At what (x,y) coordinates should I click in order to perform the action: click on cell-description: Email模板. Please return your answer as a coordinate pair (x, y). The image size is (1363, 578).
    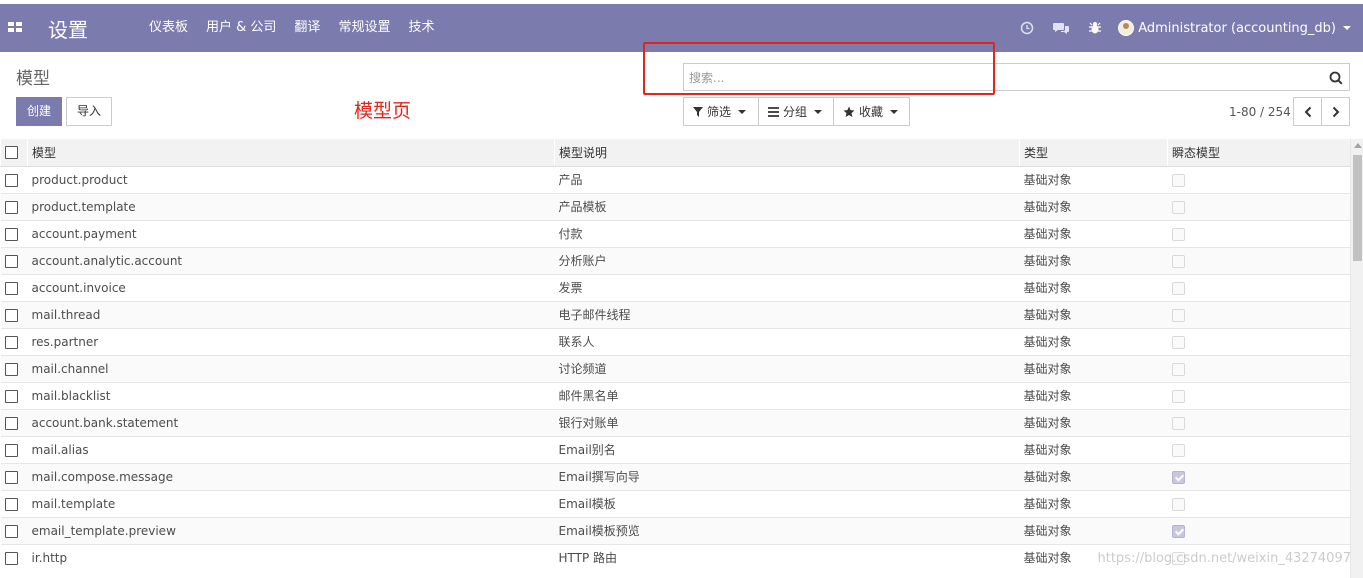
    Looking at the image, I should click on (787, 503).